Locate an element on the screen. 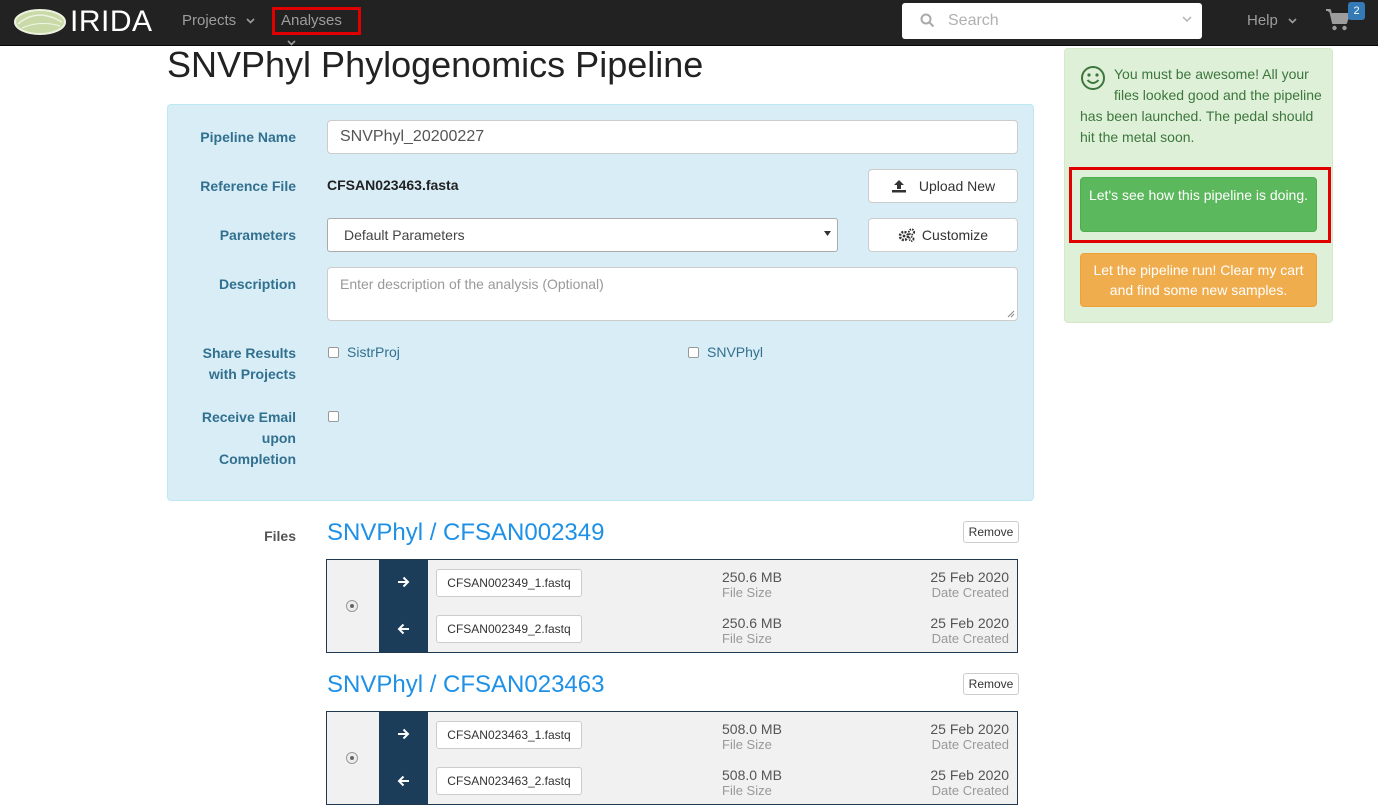 The image size is (1378, 811). resize-handle-icon is located at coordinates (1011, 314).